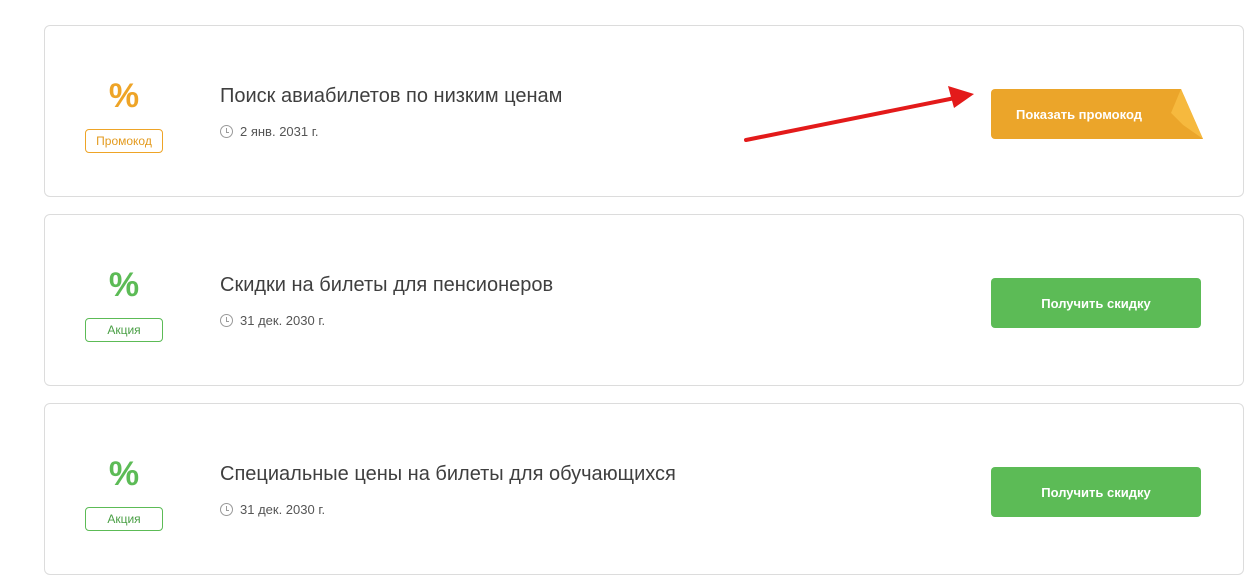 This screenshot has width=1258, height=587. What do you see at coordinates (386, 285) in the screenshot?
I see `offer-title: Скидки на билеты для пенсионеров` at bounding box center [386, 285].